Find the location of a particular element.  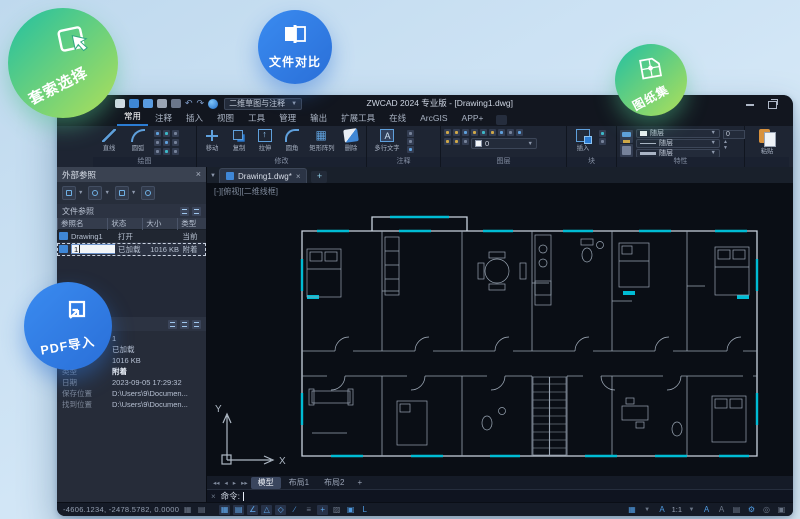

attach-dwg-button is located at coordinates (69, 193).